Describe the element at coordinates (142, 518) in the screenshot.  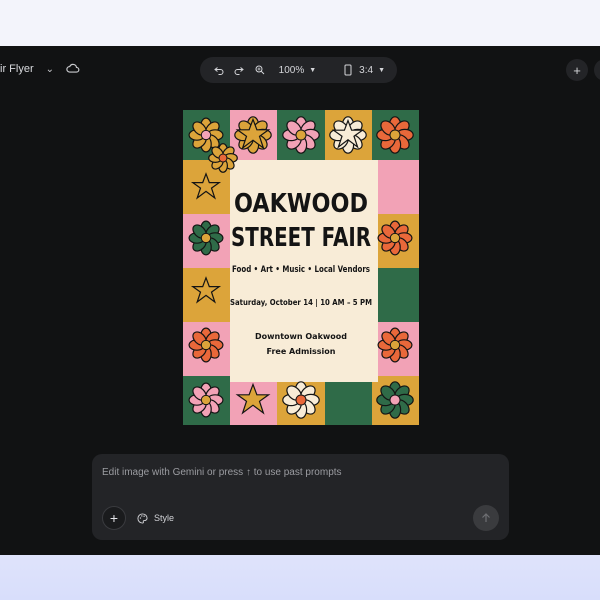
I see `palette-icon` at that location.